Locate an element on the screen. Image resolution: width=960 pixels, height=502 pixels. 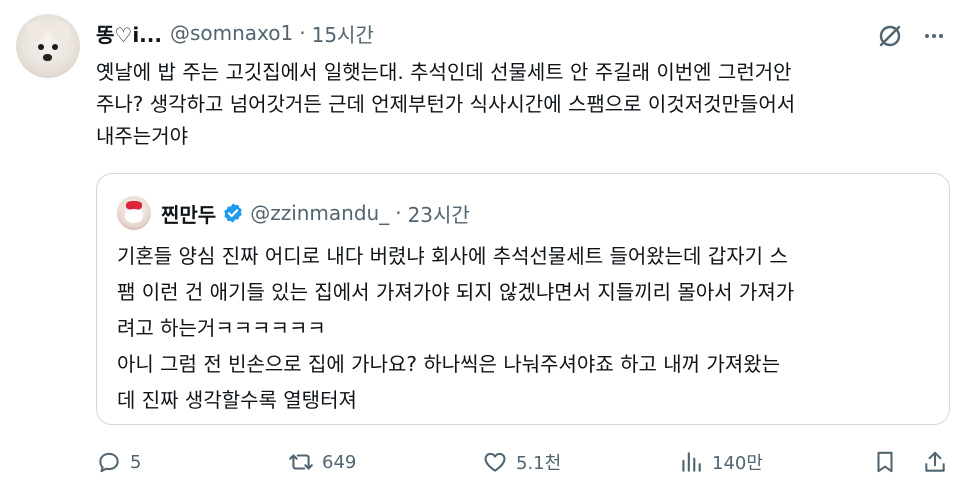
quoted-text-line: 데 진짜 생각할수록 열탱터져 is located at coordinates (237, 400).